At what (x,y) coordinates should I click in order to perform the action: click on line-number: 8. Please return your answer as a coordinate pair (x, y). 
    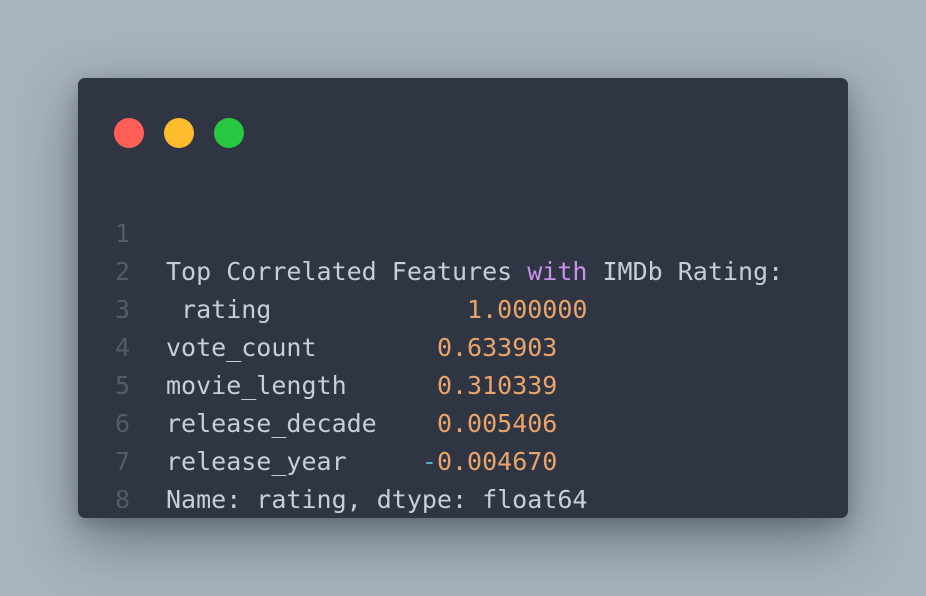
    Looking at the image, I should click on (122, 499).